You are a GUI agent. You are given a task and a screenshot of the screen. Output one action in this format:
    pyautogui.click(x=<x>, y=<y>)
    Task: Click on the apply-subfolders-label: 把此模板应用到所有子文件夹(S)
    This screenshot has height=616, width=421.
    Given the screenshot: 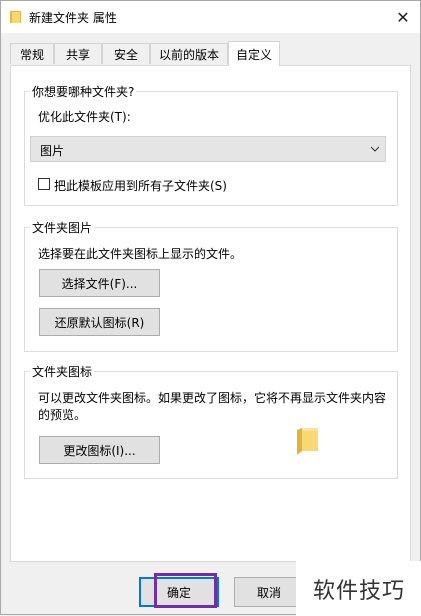 What is the action you would take?
    pyautogui.click(x=140, y=185)
    